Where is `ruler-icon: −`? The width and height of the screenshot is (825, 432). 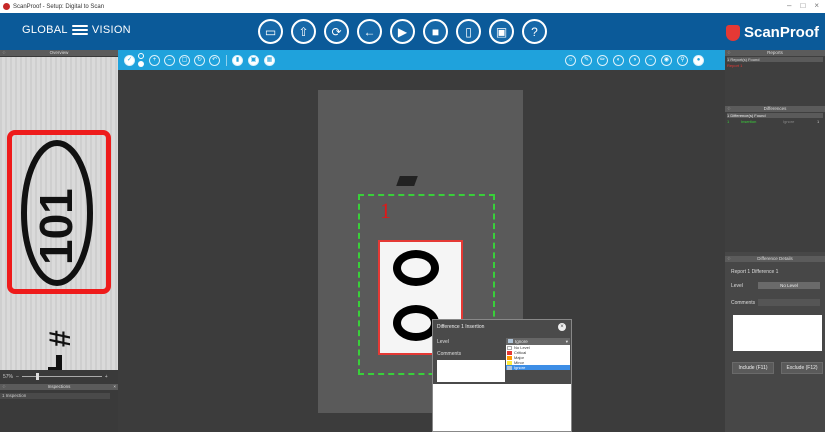
ruler-icon: − is located at coordinates (650, 60).